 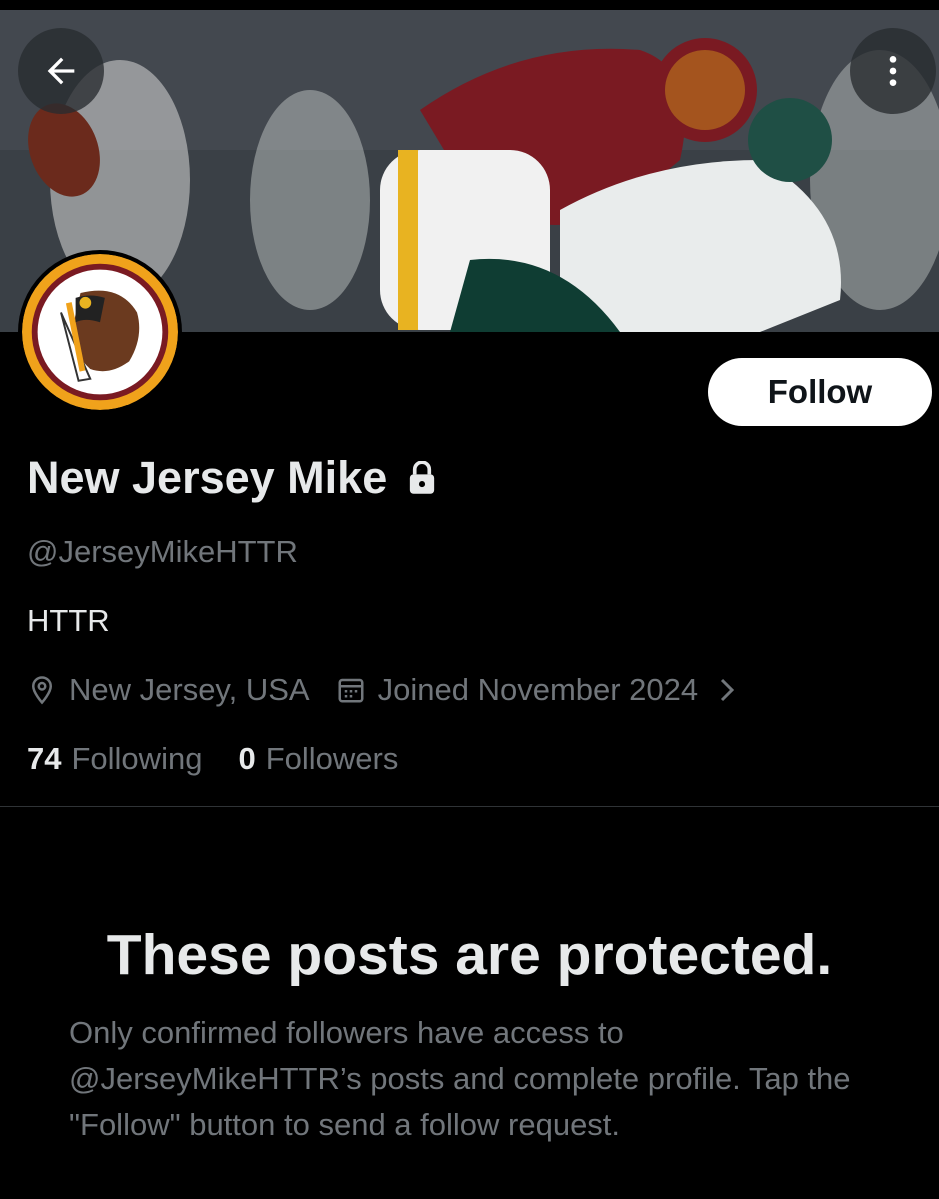 I want to click on profile-meta: New Jersey, USA Joined November 2024, so click(x=388, y=690).